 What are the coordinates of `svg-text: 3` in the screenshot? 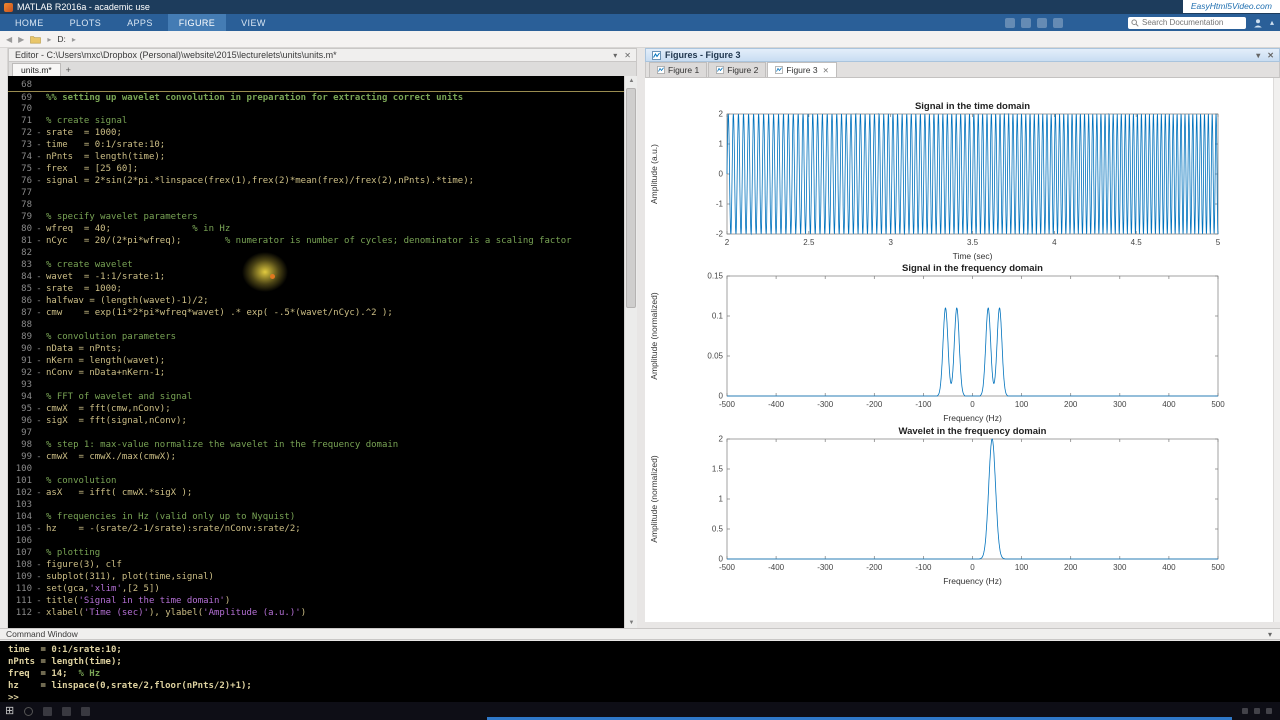 It's located at (890, 242).